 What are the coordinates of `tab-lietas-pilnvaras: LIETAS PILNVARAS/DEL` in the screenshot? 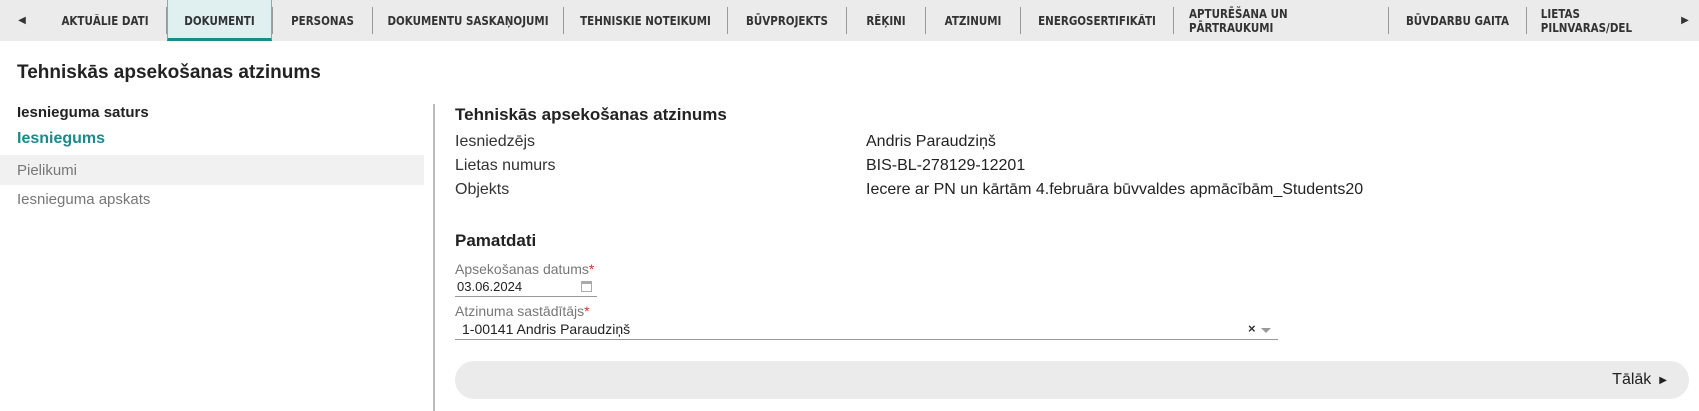 It's located at (1600, 20).